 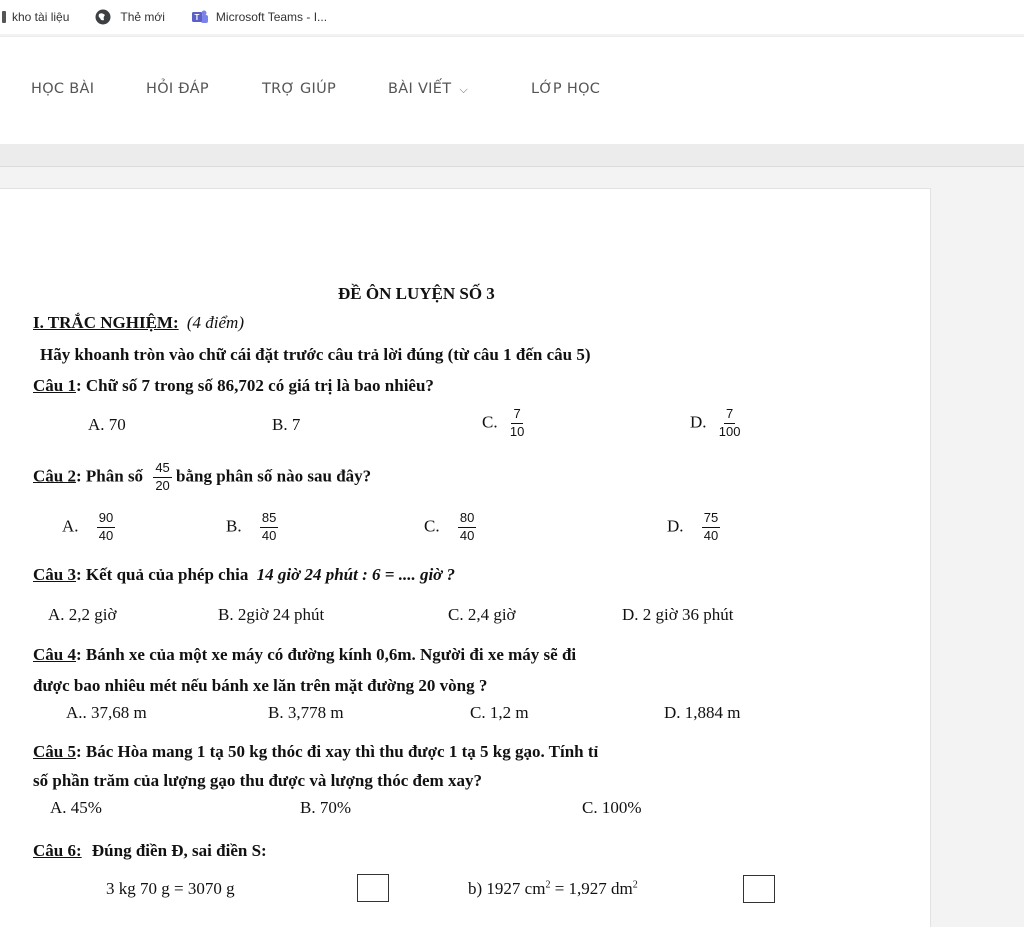 I want to click on numerator: 90, so click(x=106, y=519).